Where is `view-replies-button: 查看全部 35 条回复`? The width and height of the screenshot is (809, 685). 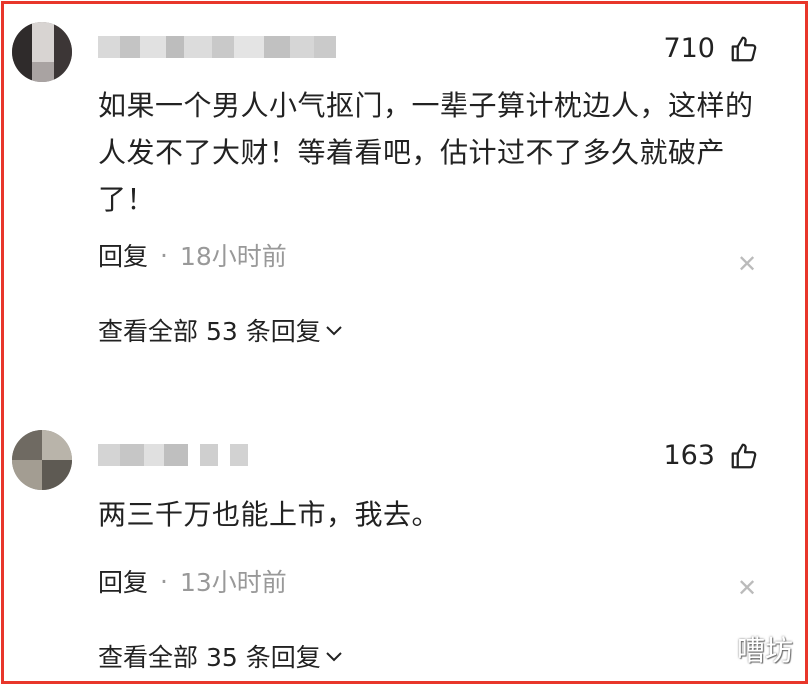
view-replies-button: 查看全部 35 条回复 is located at coordinates (220, 656).